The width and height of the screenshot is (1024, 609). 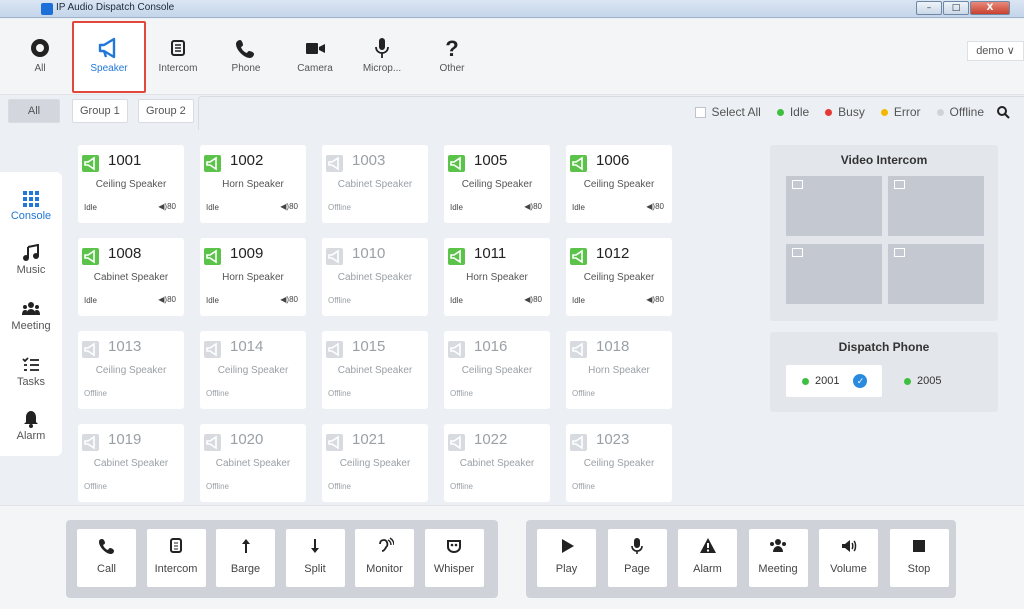 What do you see at coordinates (845, 112) in the screenshot?
I see `filter-busy: Busy` at bounding box center [845, 112].